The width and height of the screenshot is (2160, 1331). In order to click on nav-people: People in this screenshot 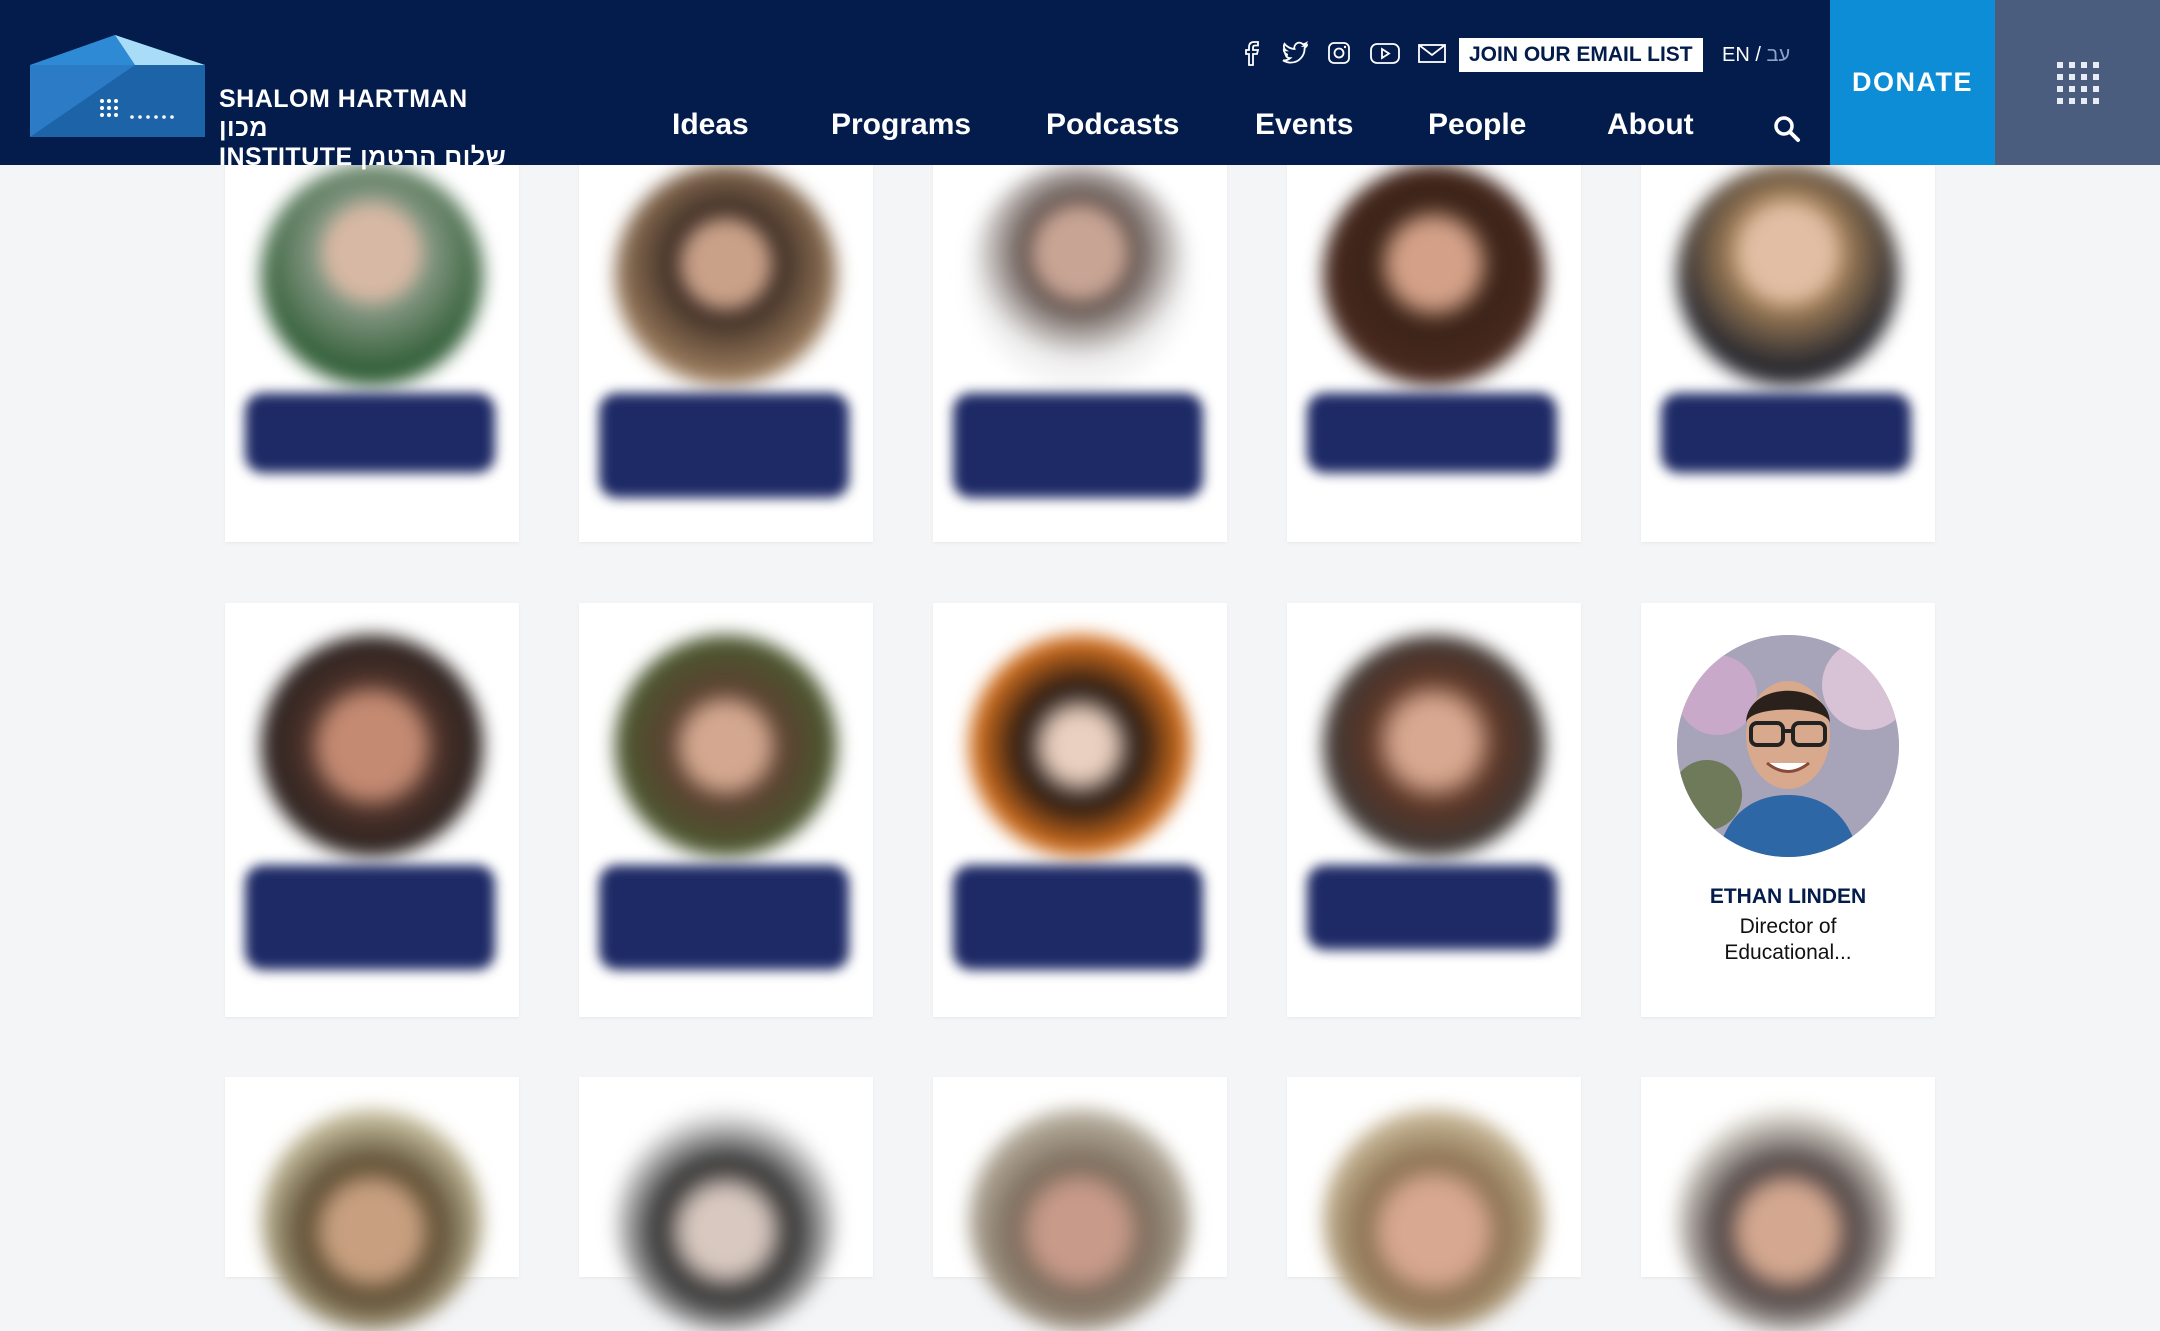, I will do `click(1477, 125)`.